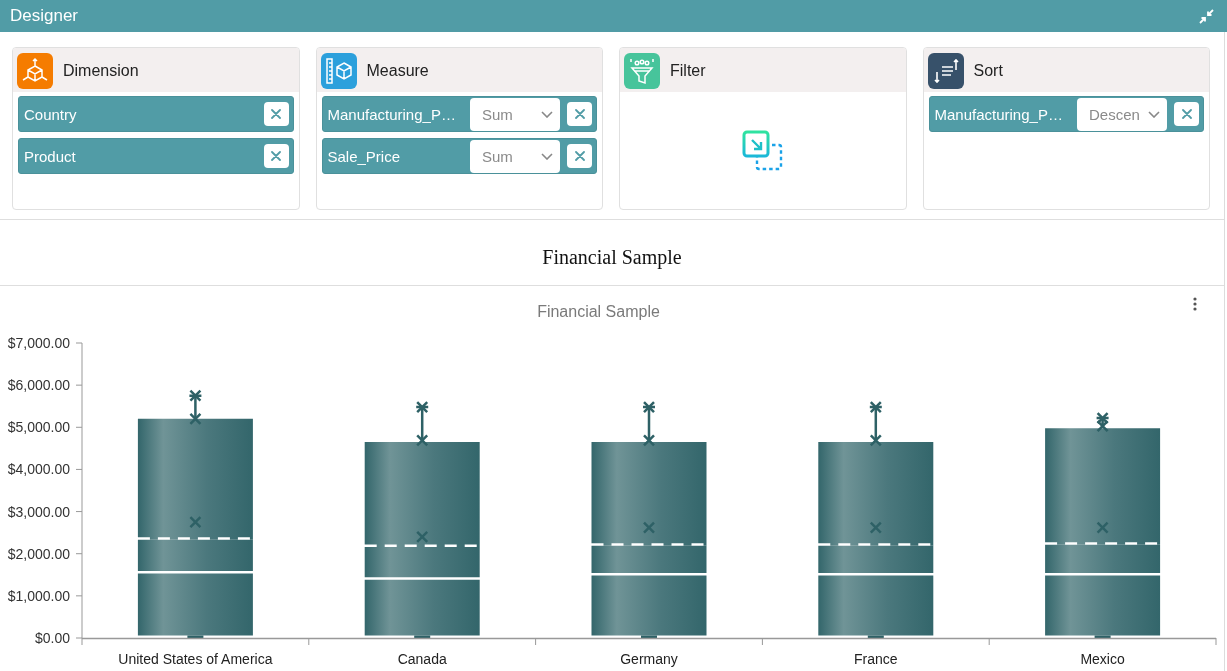  Describe the element at coordinates (649, 659) in the screenshot. I see `x-axis-label: Germany` at that location.